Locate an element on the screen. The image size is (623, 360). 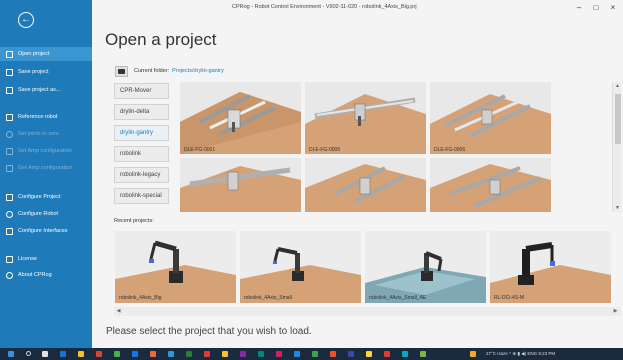
license-icon is located at coordinates (9, 259).